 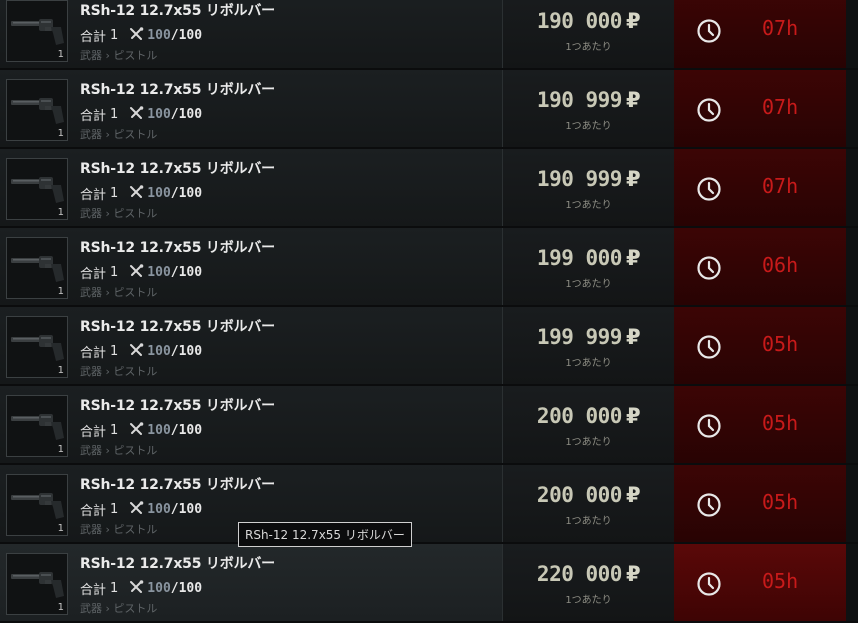 I want to click on total-label: 合計, so click(x=93, y=37).